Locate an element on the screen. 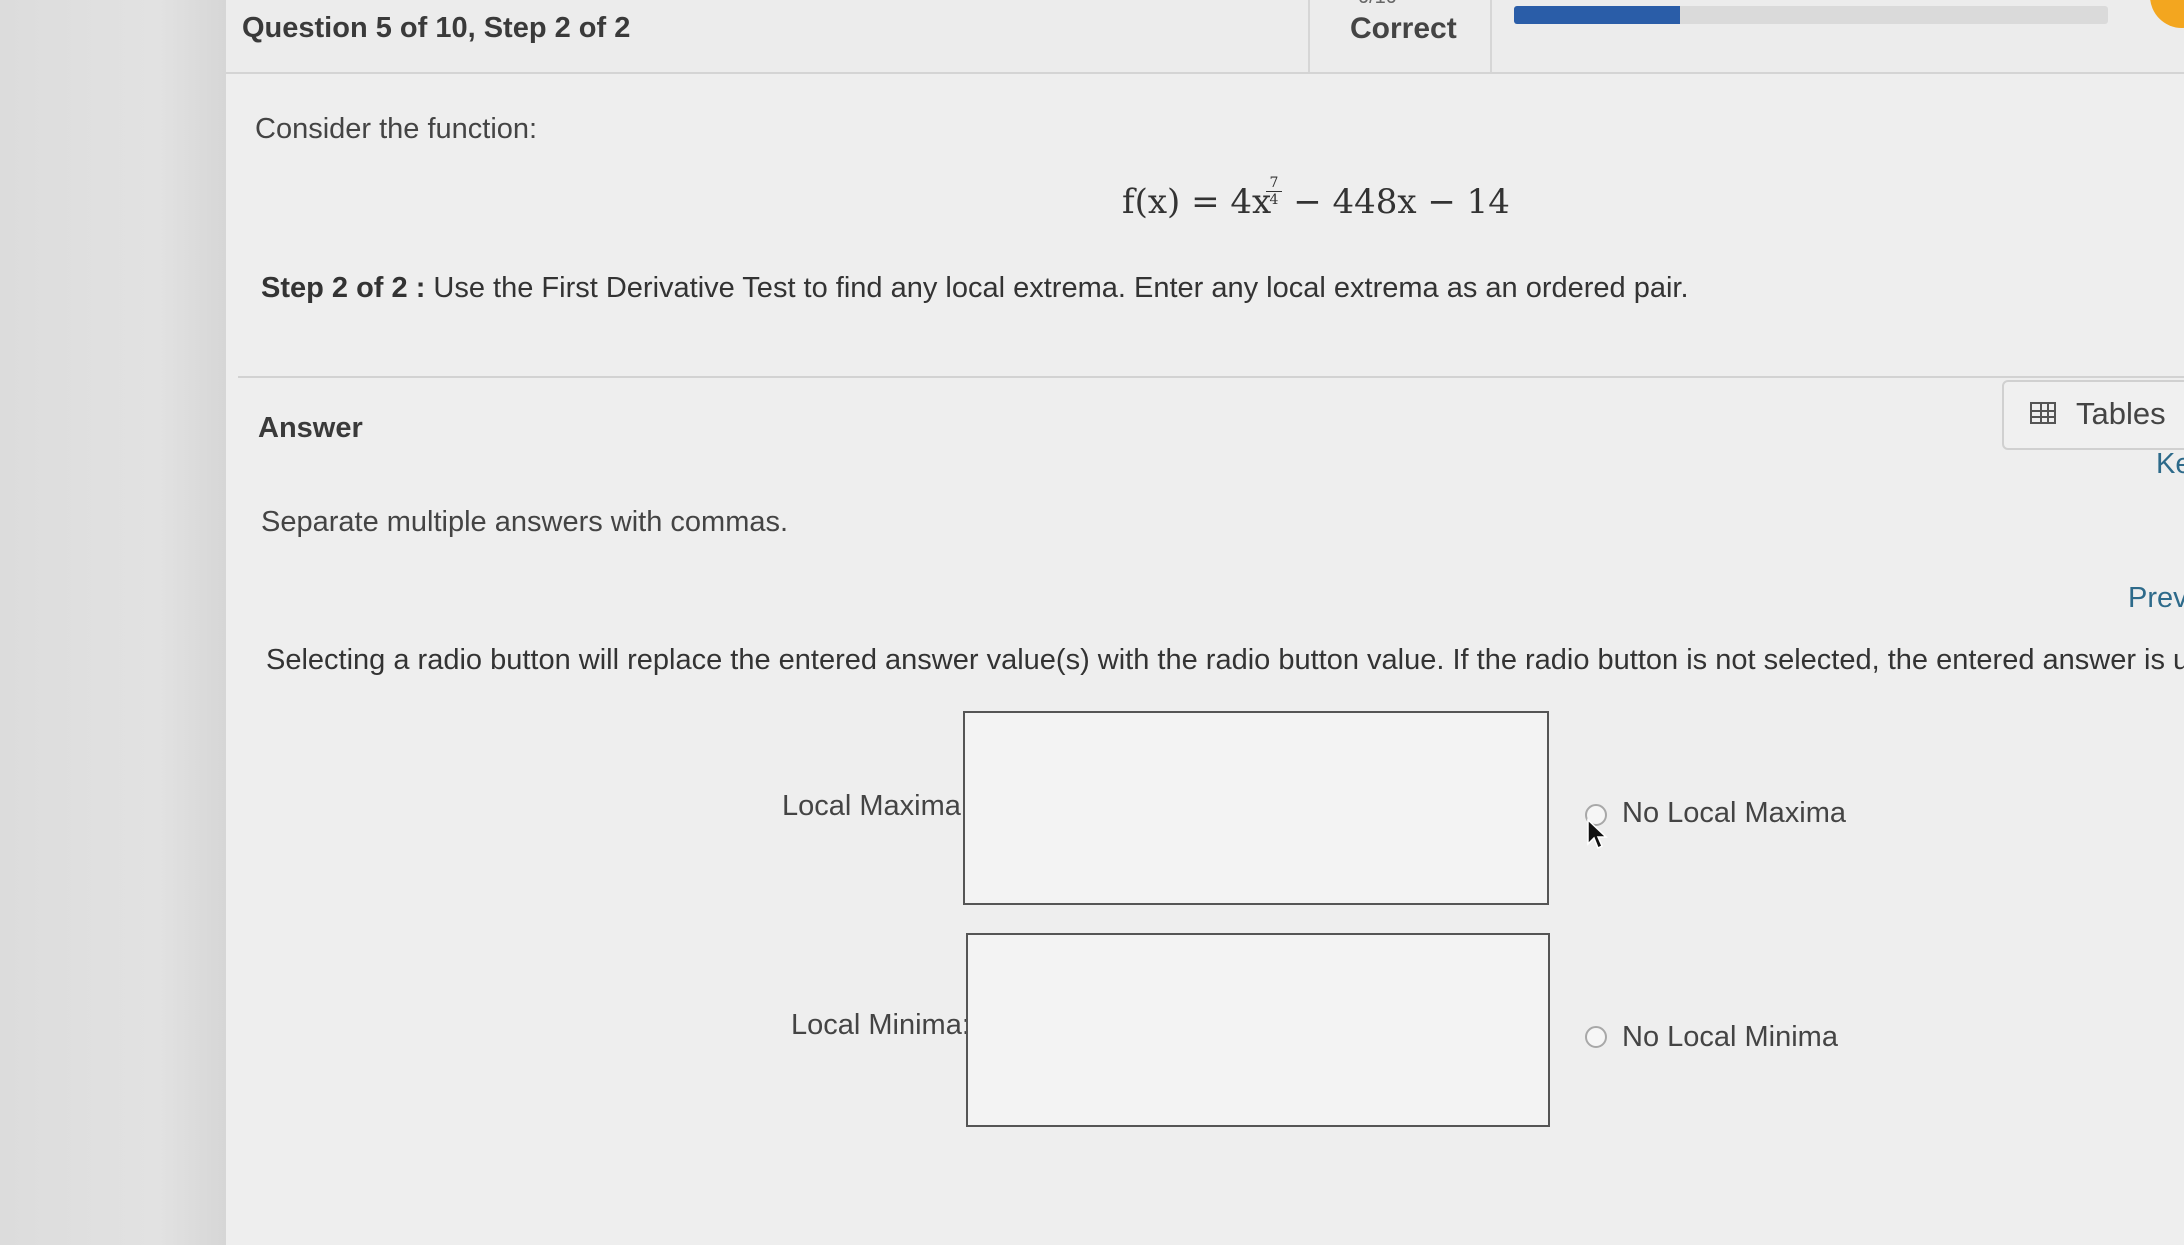 The height and width of the screenshot is (1245, 2184). question-label: Question 5 of 10, Step 2 of 2 is located at coordinates (436, 28).